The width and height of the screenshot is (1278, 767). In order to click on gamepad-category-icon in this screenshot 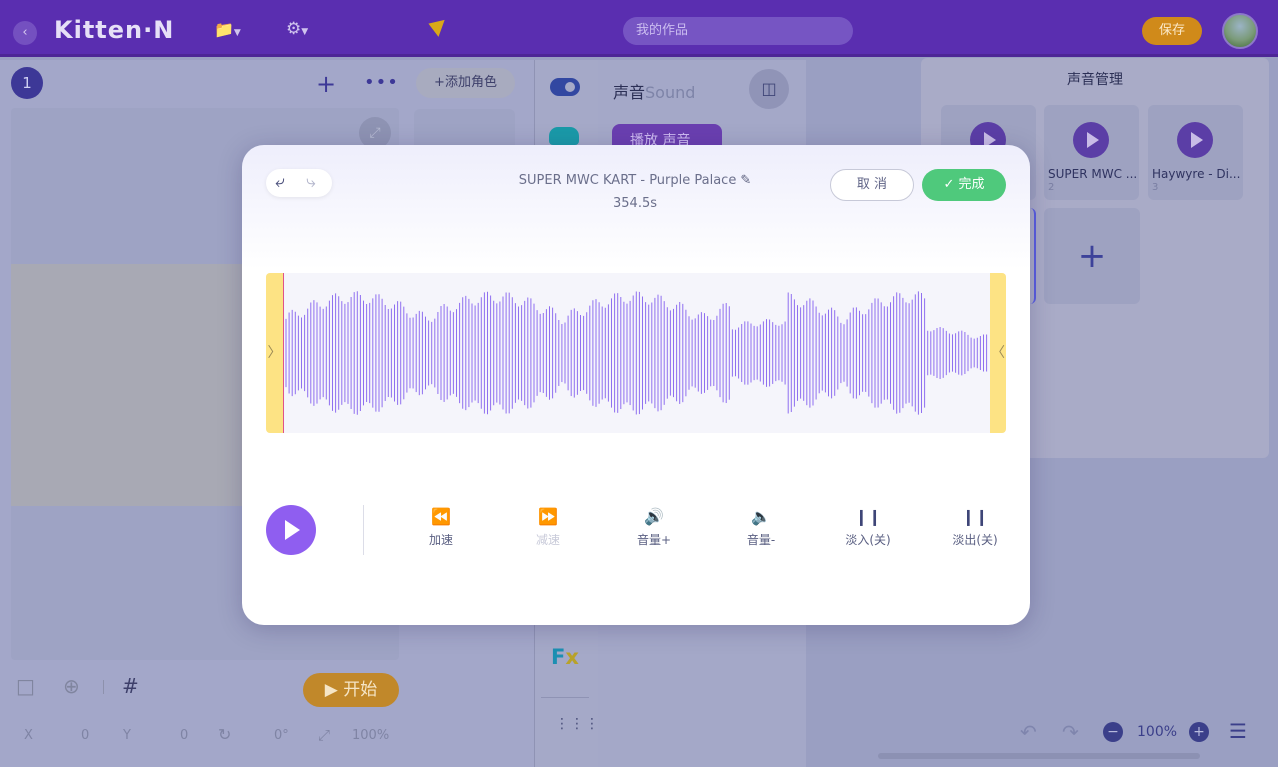, I will do `click(564, 136)`.